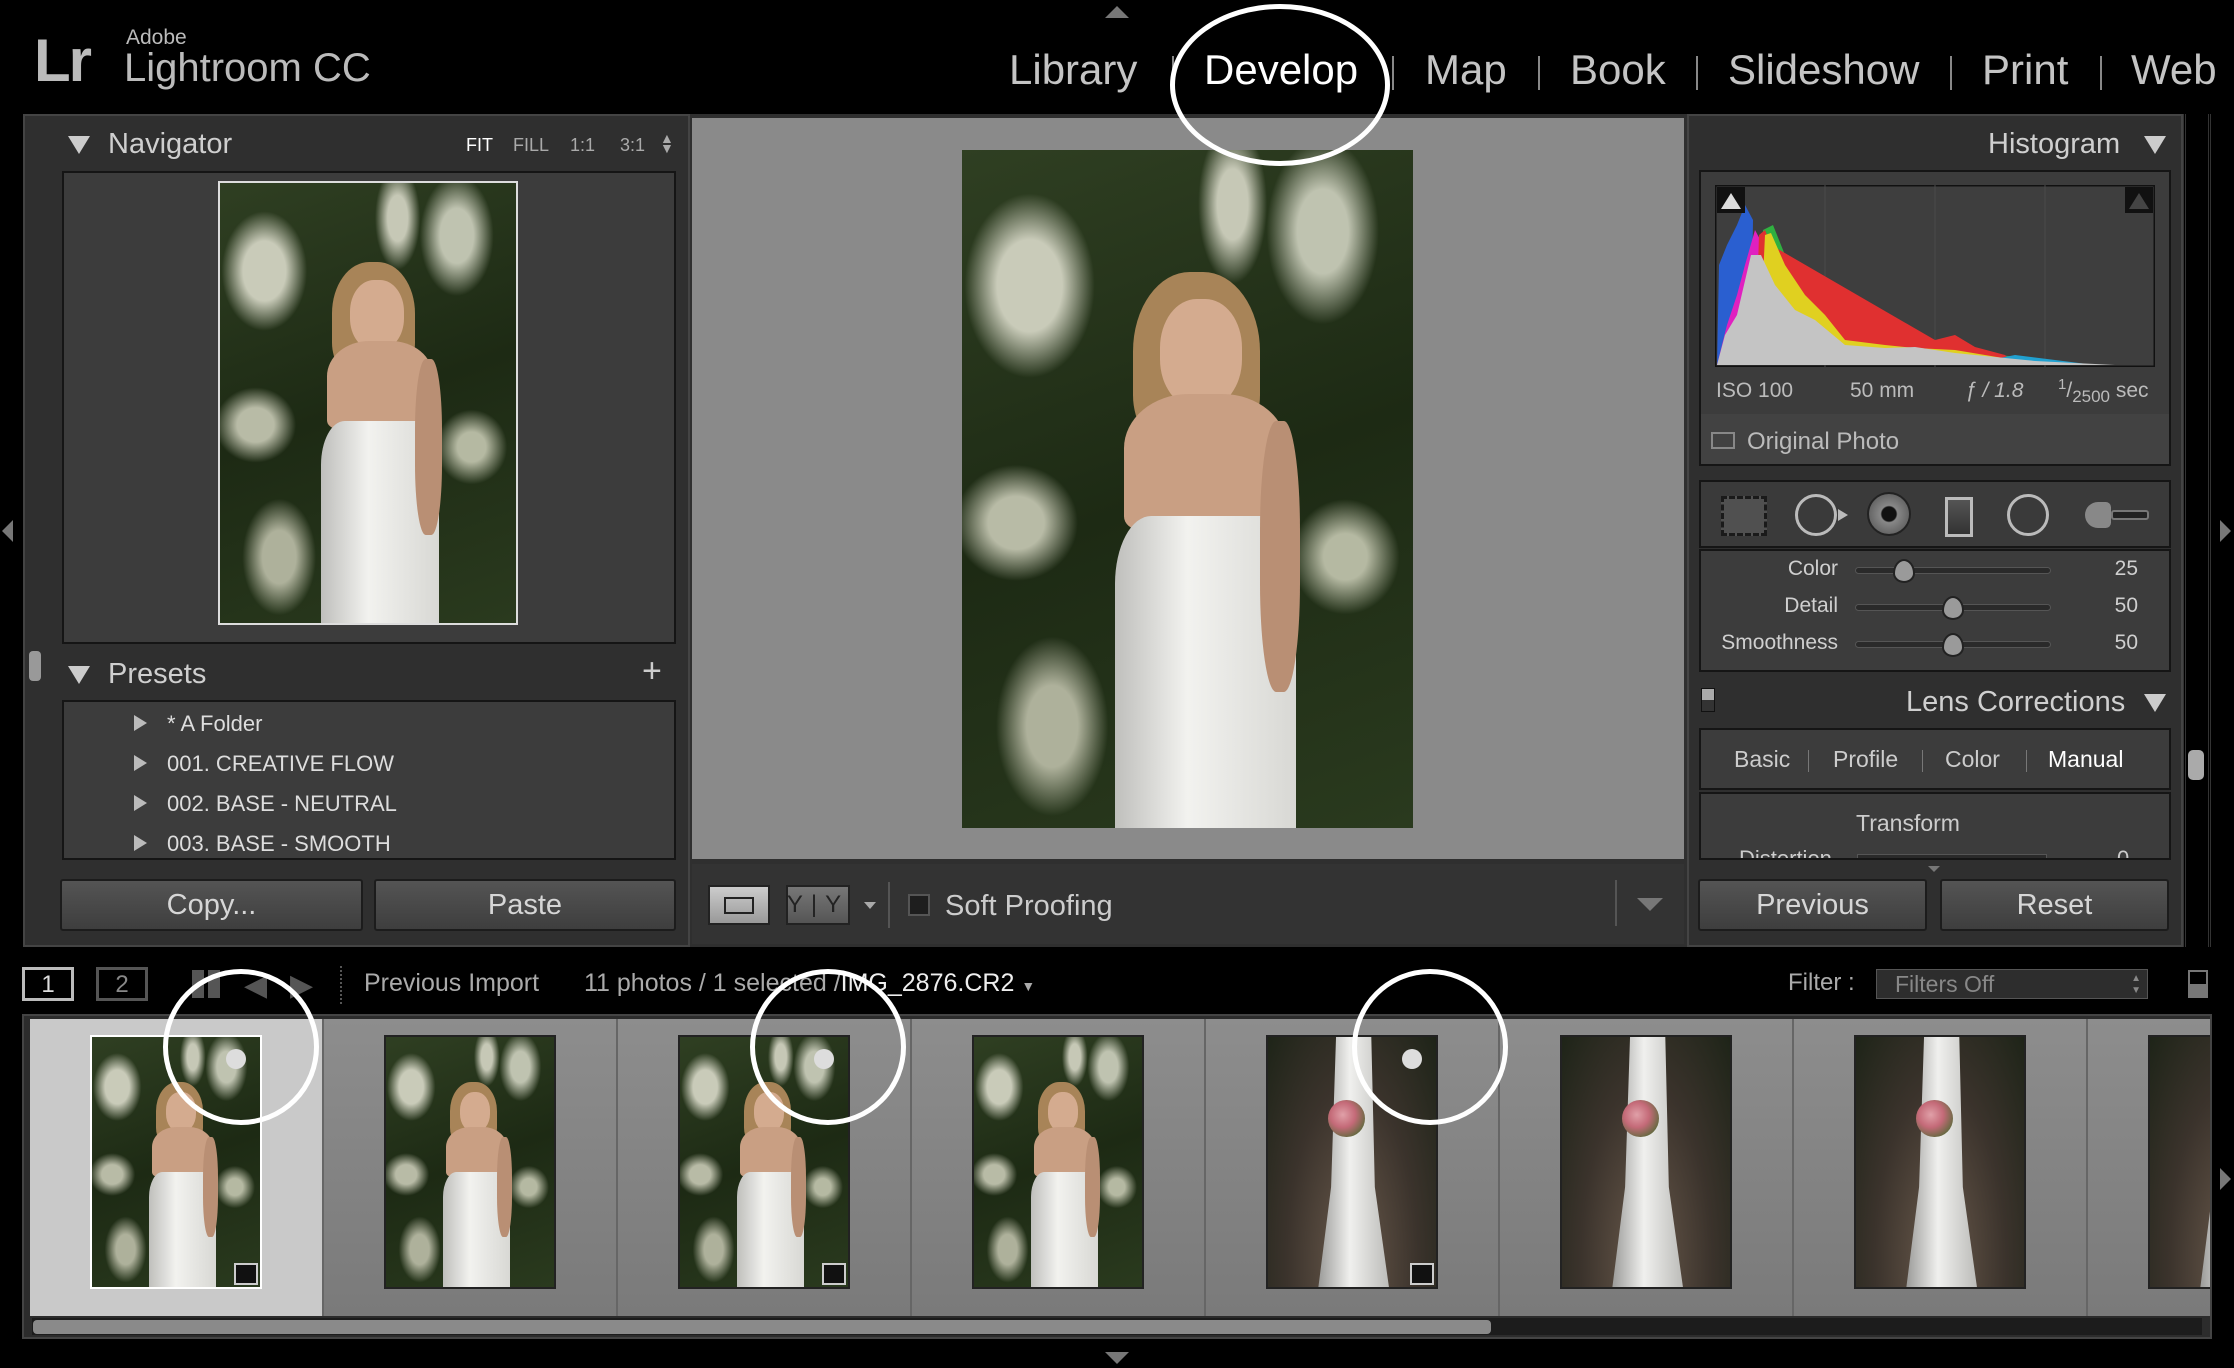 This screenshot has width=2234, height=1368. Describe the element at coordinates (428, 447) in the screenshot. I see `arm` at that location.